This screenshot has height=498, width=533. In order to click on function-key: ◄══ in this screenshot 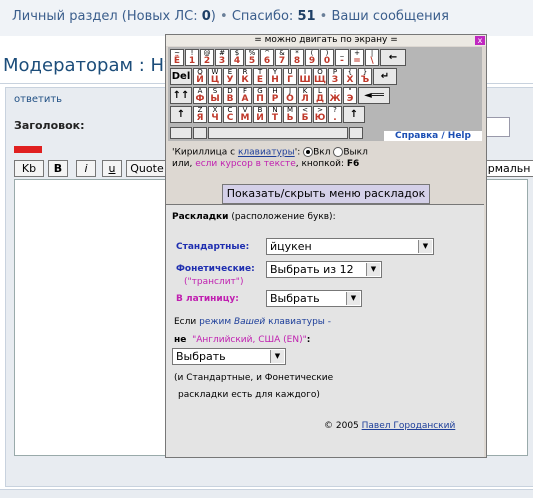, I will do `click(374, 95)`.